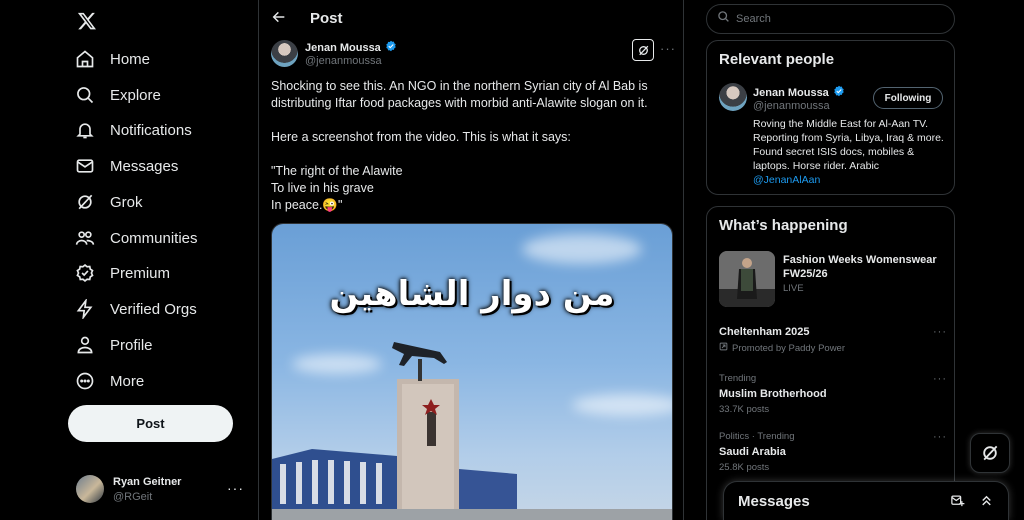 This screenshot has width=1024, height=520. Describe the element at coordinates (957, 503) in the screenshot. I see `new-message-icon` at that location.